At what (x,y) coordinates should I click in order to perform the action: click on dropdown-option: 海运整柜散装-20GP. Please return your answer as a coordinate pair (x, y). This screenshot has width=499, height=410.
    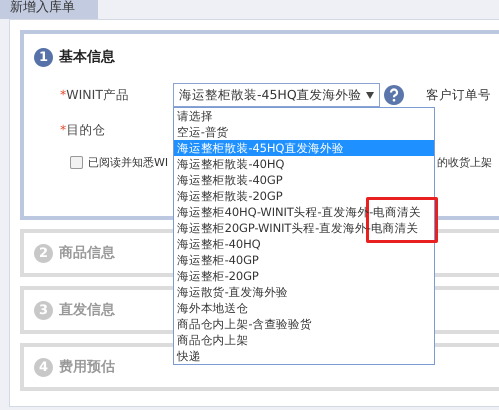
    Looking at the image, I should click on (304, 196).